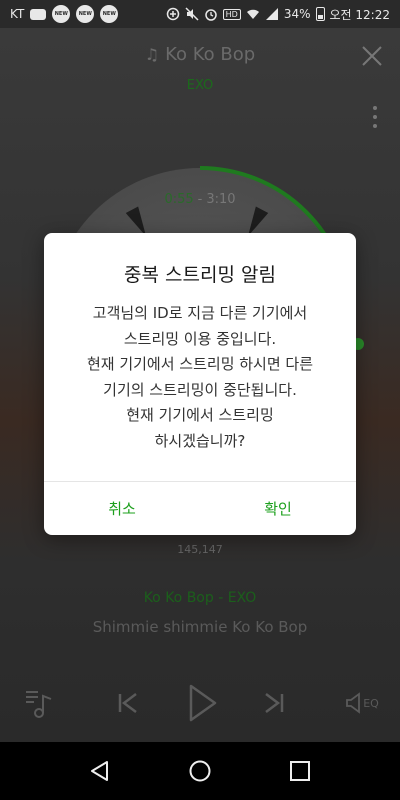 This screenshot has width=400, height=800. Describe the element at coordinates (200, 275) in the screenshot. I see `dialog-title: 중복 스트리밍 알림` at that location.